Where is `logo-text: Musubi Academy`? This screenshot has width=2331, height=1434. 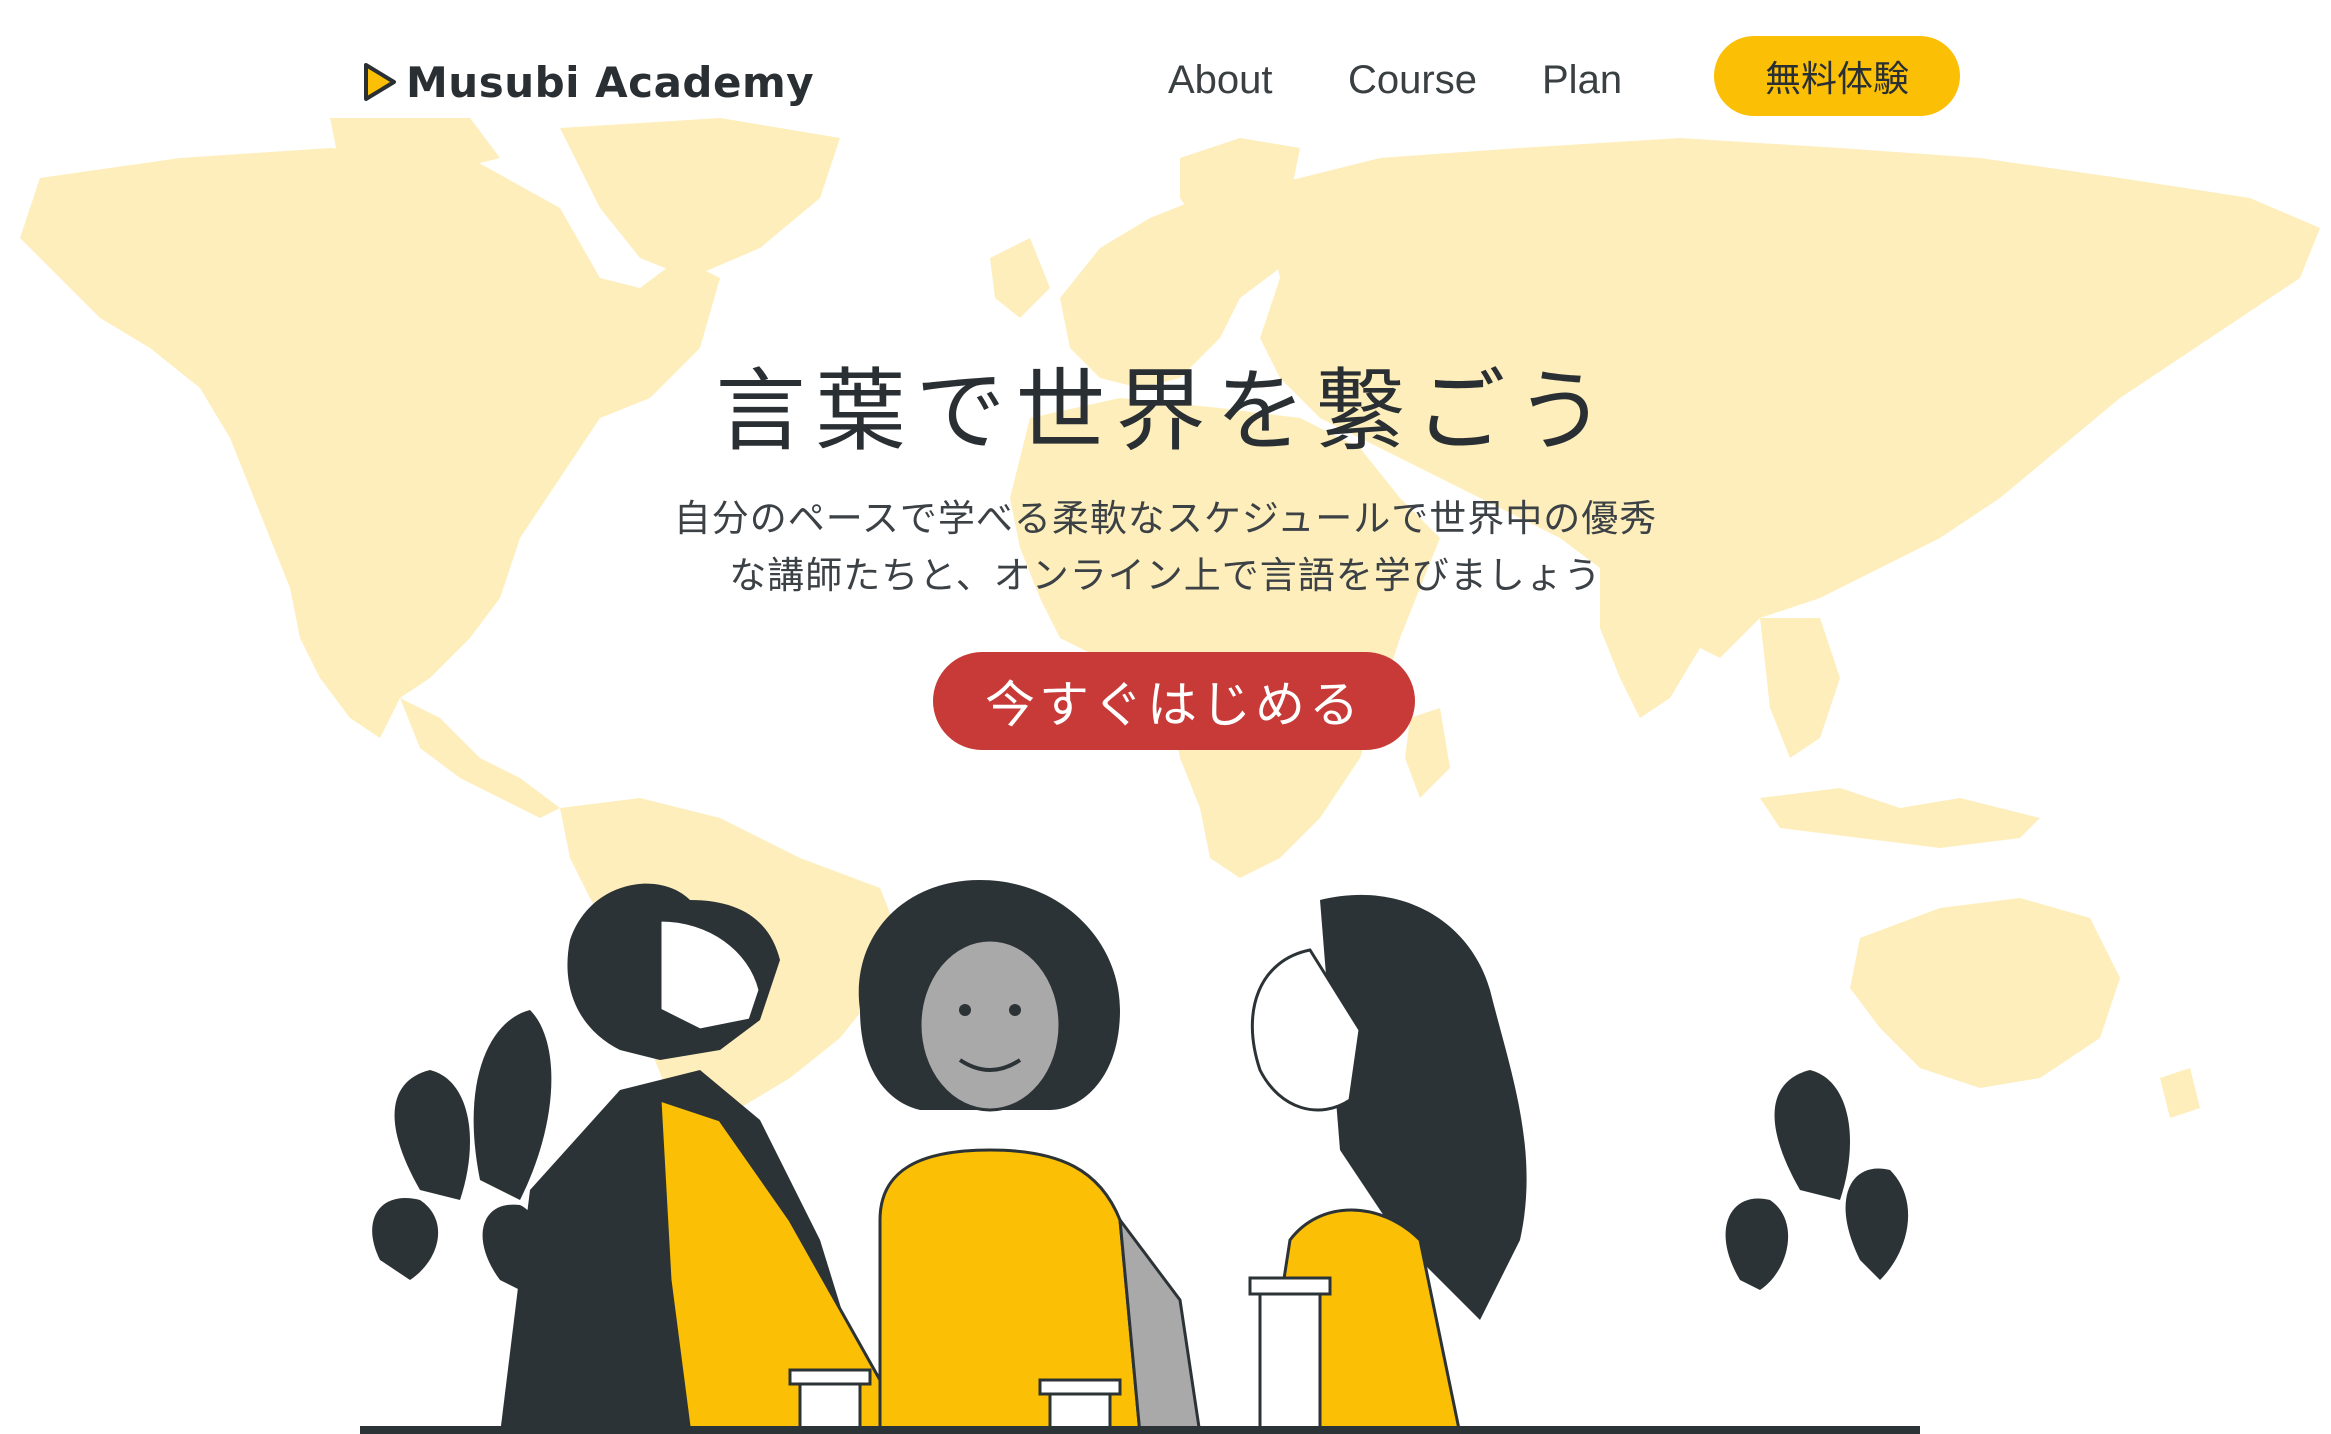
logo-text: Musubi Academy is located at coordinates (610, 82).